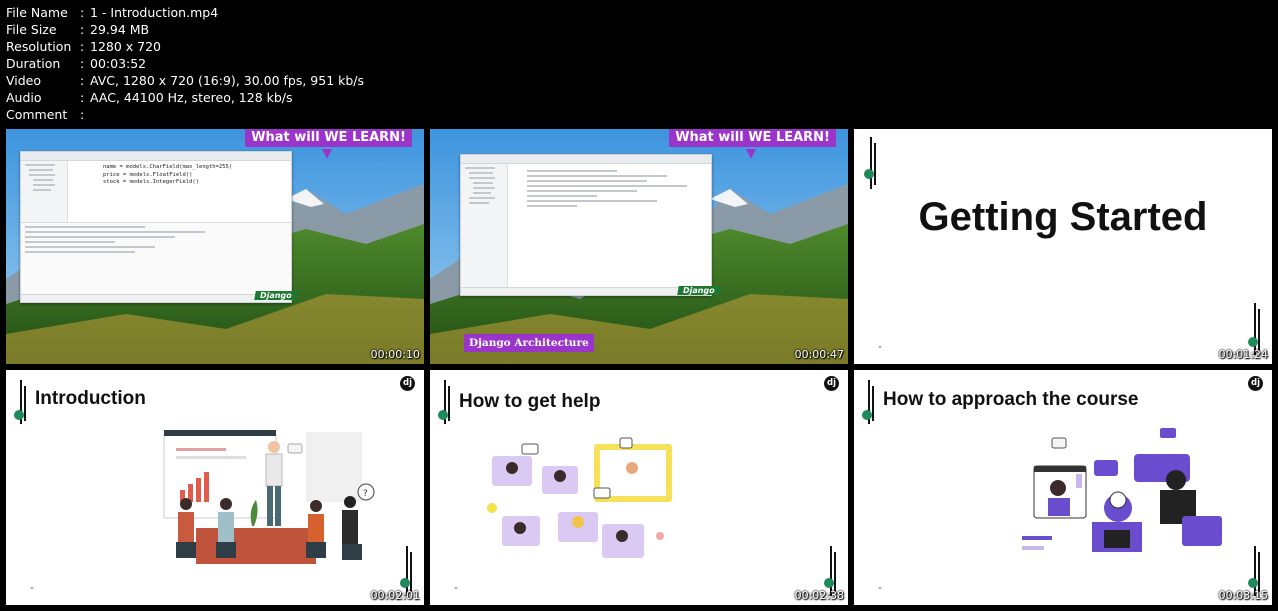 This screenshot has width=1278, height=611. Describe the element at coordinates (529, 343) in the screenshot. I see `architecture-caption: Django Architecture` at that location.